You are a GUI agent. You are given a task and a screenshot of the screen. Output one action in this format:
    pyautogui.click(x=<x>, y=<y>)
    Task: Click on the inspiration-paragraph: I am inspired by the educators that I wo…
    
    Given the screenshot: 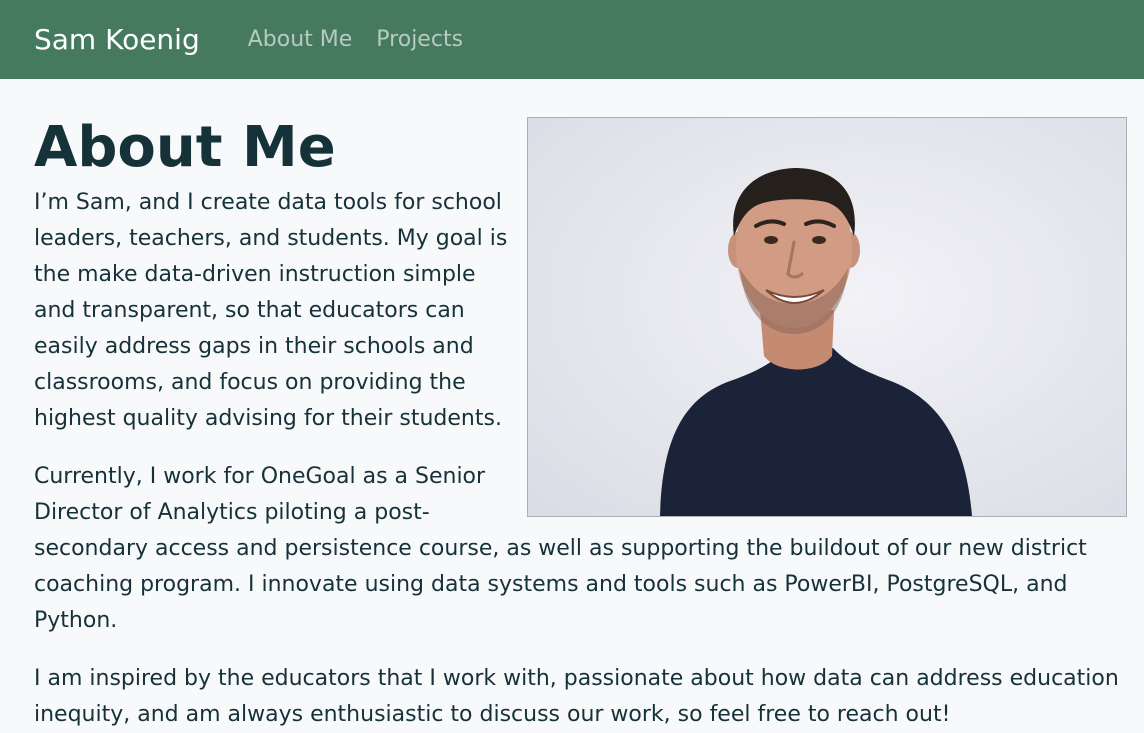 What is the action you would take?
    pyautogui.click(x=576, y=696)
    